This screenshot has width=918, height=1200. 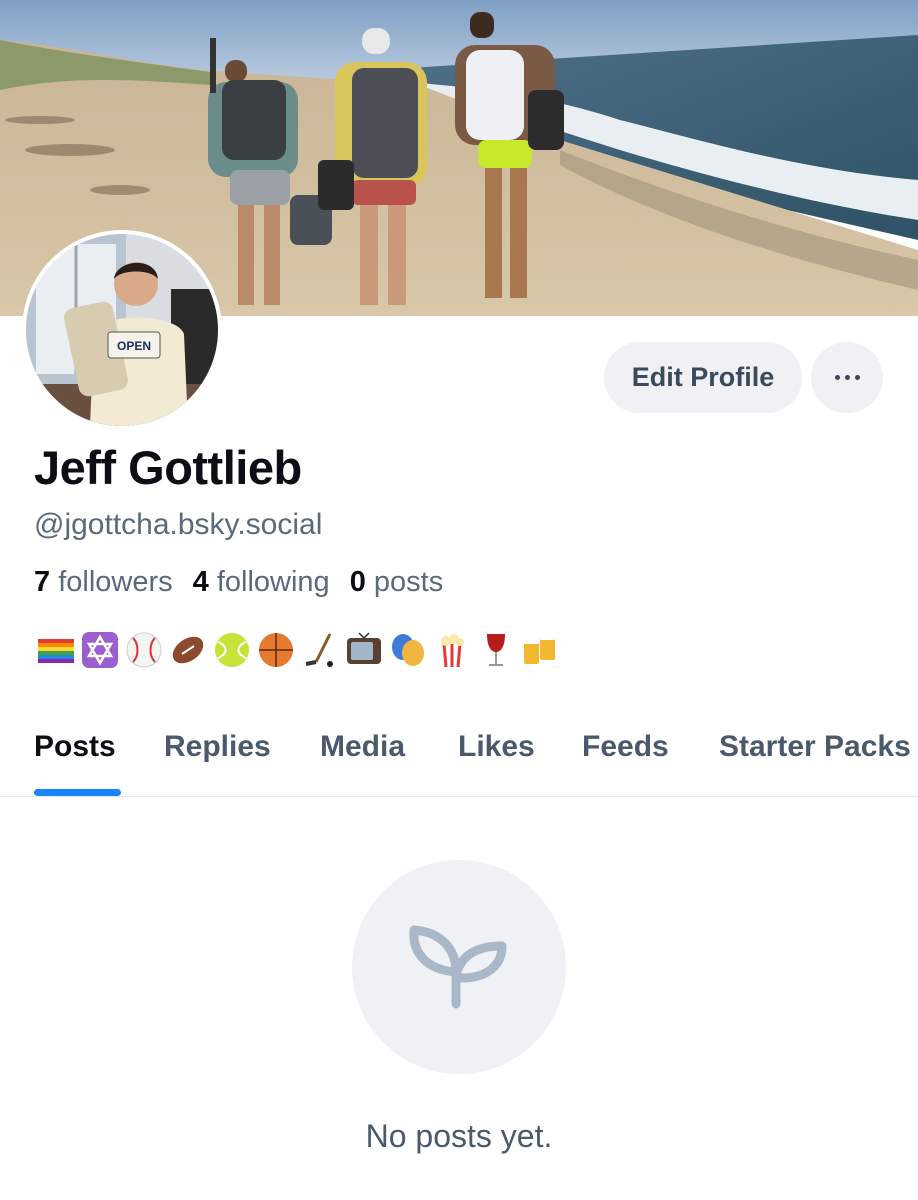 What do you see at coordinates (134, 346) in the screenshot?
I see `svg-text: OPEN` at bounding box center [134, 346].